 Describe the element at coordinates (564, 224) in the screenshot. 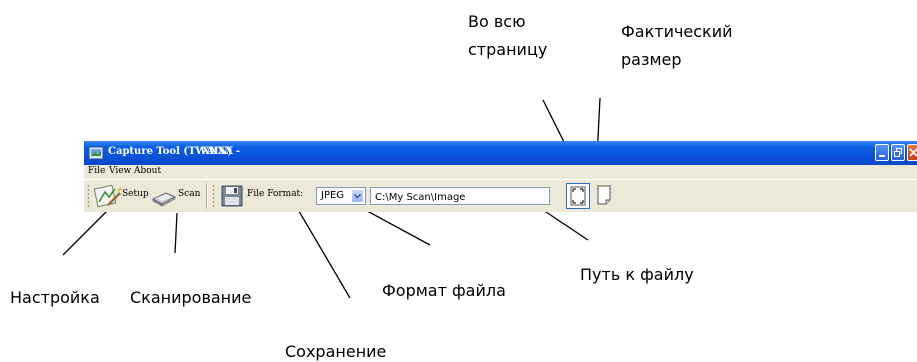

I see `callout-line-file-path` at that location.